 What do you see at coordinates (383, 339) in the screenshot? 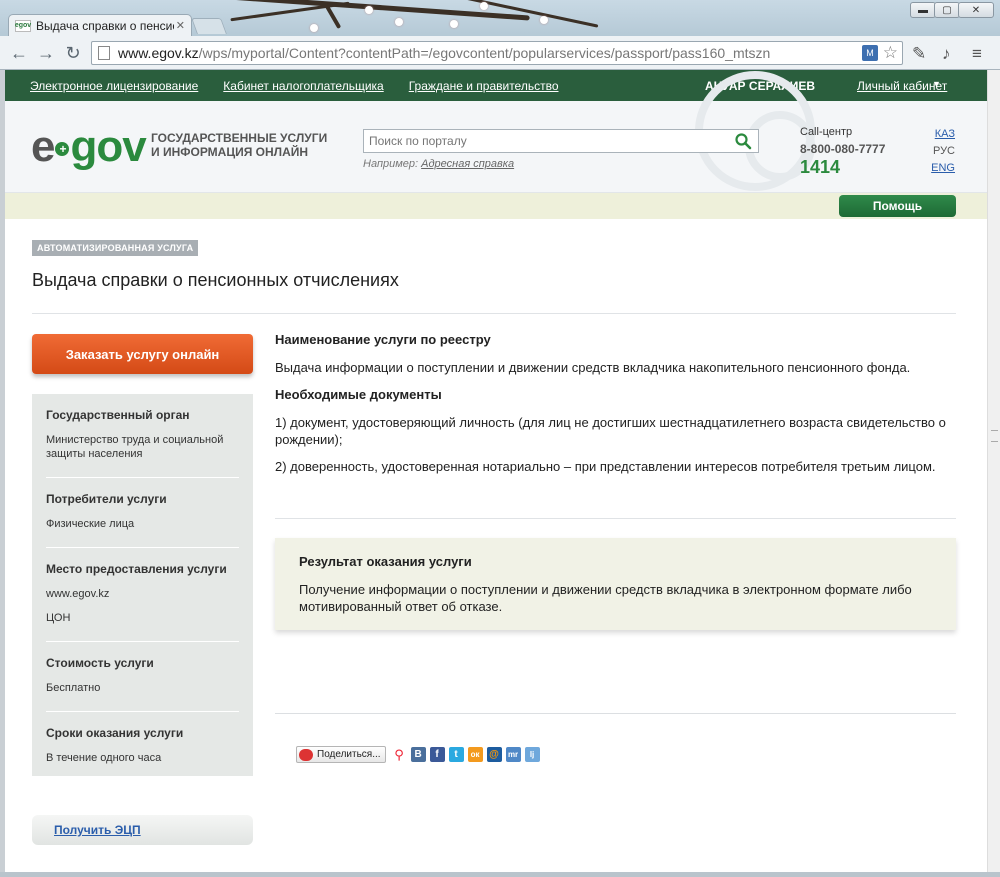
I see `registry-title: Наименование услуги по реестру` at bounding box center [383, 339].